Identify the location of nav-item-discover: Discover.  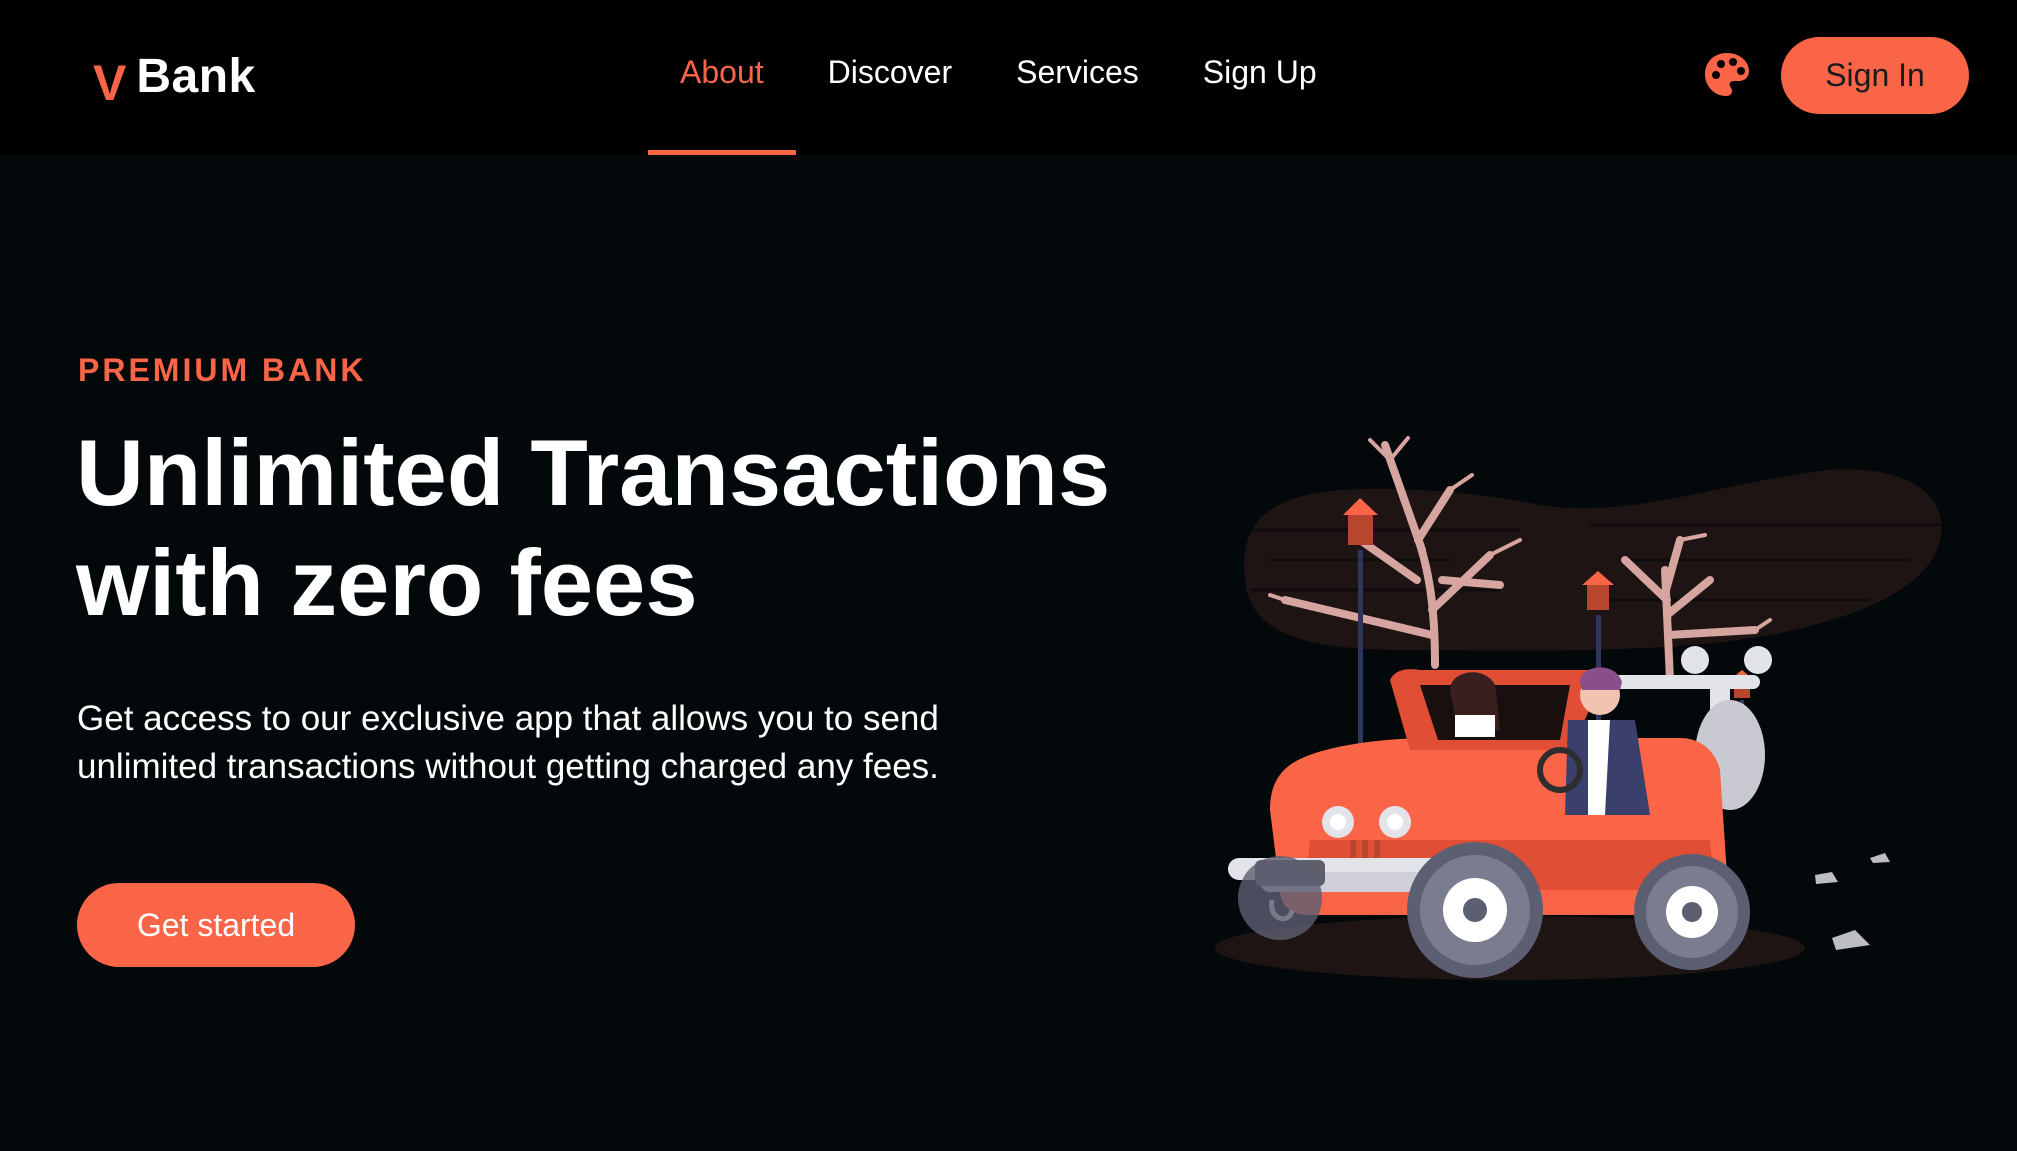
(890, 77).